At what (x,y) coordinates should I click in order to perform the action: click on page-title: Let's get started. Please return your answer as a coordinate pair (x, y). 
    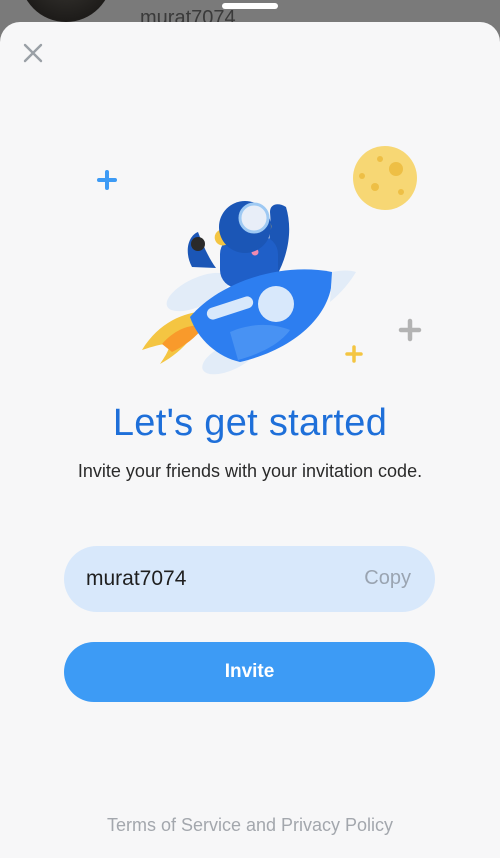
    Looking at the image, I should click on (250, 423).